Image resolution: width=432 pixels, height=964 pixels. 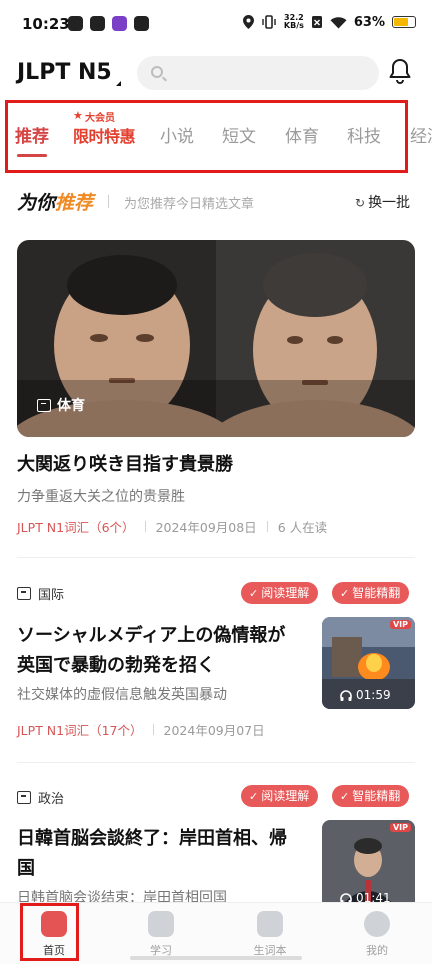 What do you see at coordinates (248, 22) in the screenshot?
I see `location-icon` at bounding box center [248, 22].